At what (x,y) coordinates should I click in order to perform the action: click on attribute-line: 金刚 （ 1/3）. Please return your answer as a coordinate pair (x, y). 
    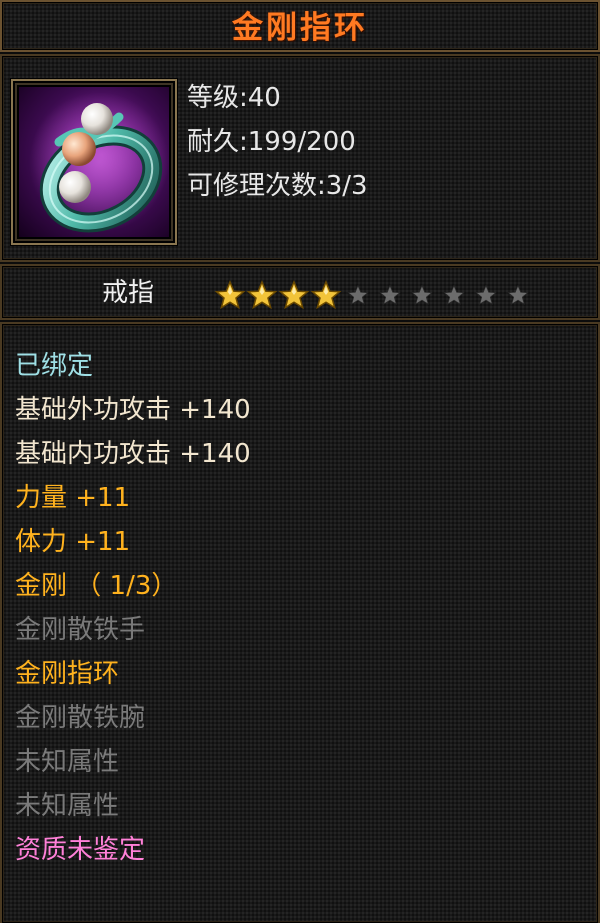
    Looking at the image, I should click on (96, 586).